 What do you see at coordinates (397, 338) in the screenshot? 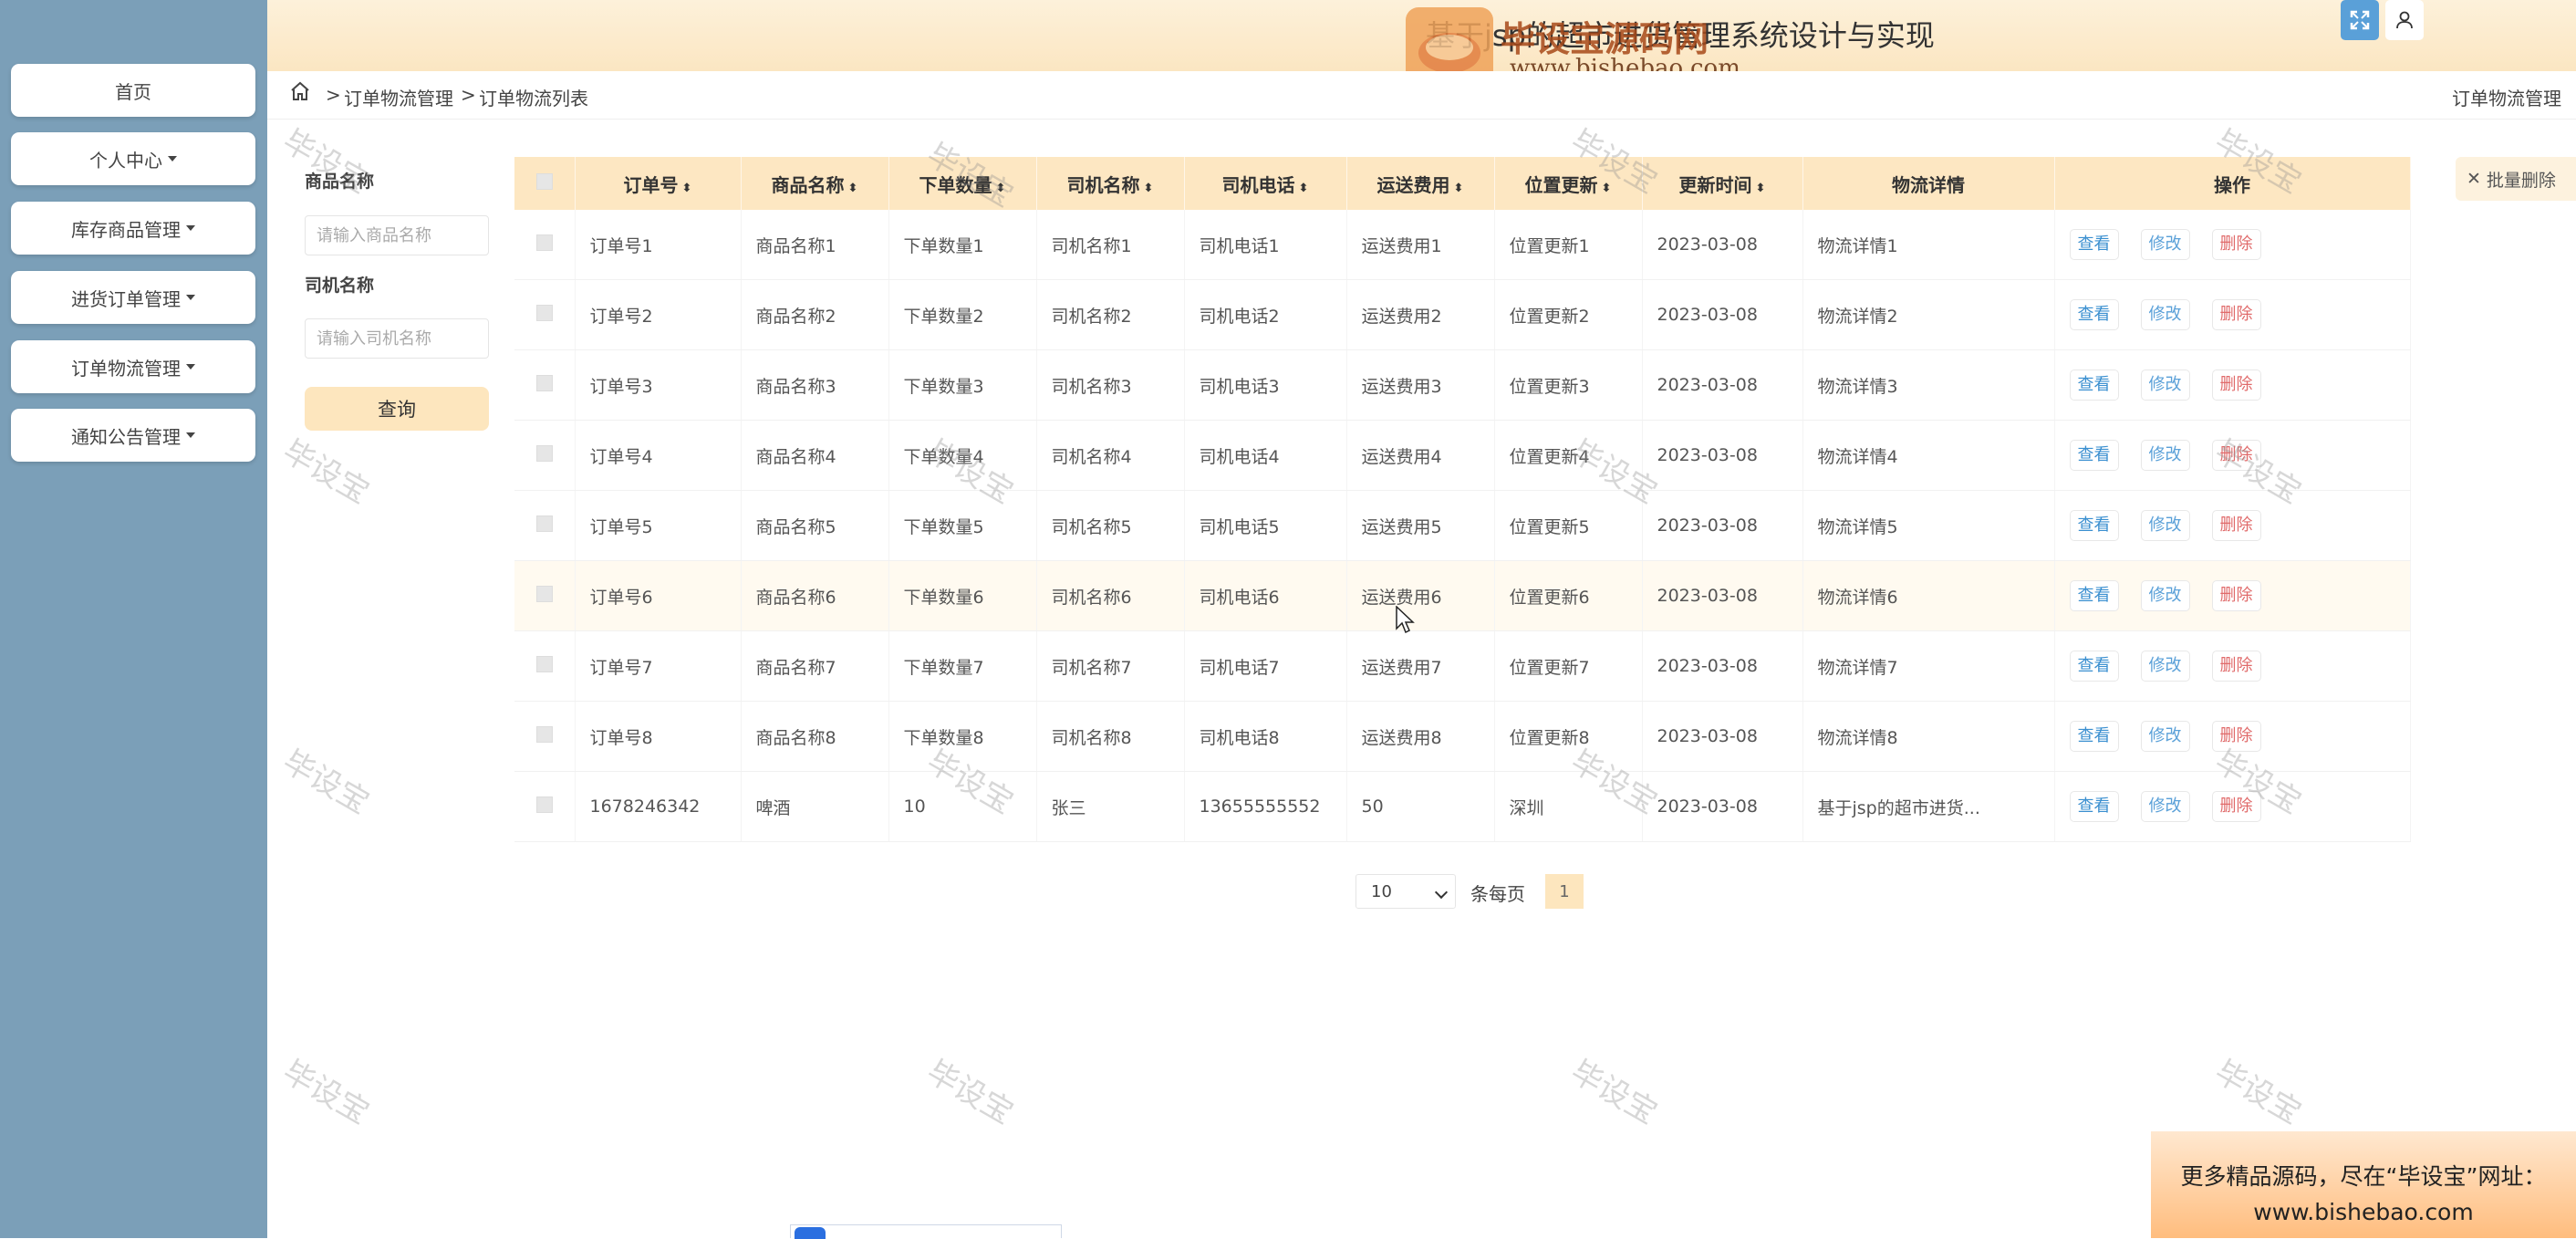
I see `driver-name-input` at bounding box center [397, 338].